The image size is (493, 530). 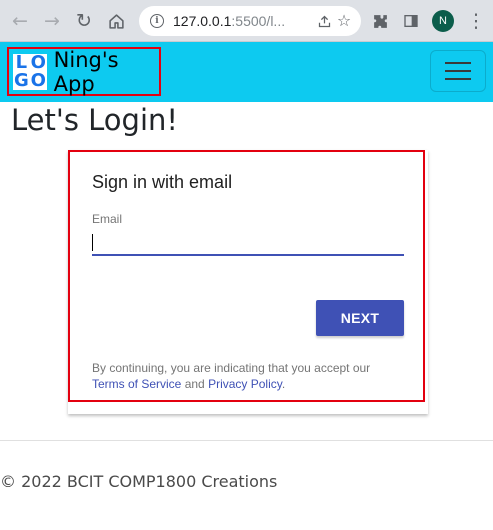 What do you see at coordinates (283, 384) in the screenshot?
I see `terms-suffix: .` at bounding box center [283, 384].